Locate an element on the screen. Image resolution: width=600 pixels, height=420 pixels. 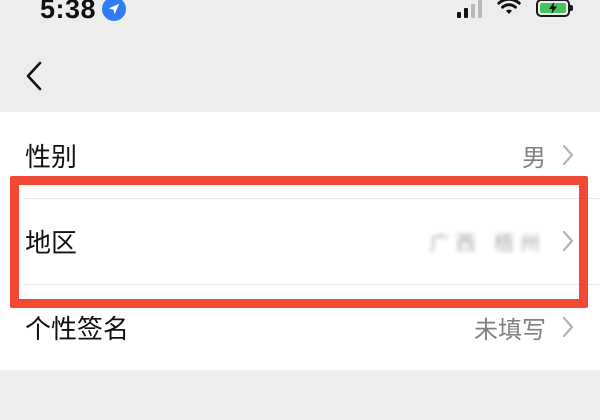
location-arrow-icon is located at coordinates (114, 10).